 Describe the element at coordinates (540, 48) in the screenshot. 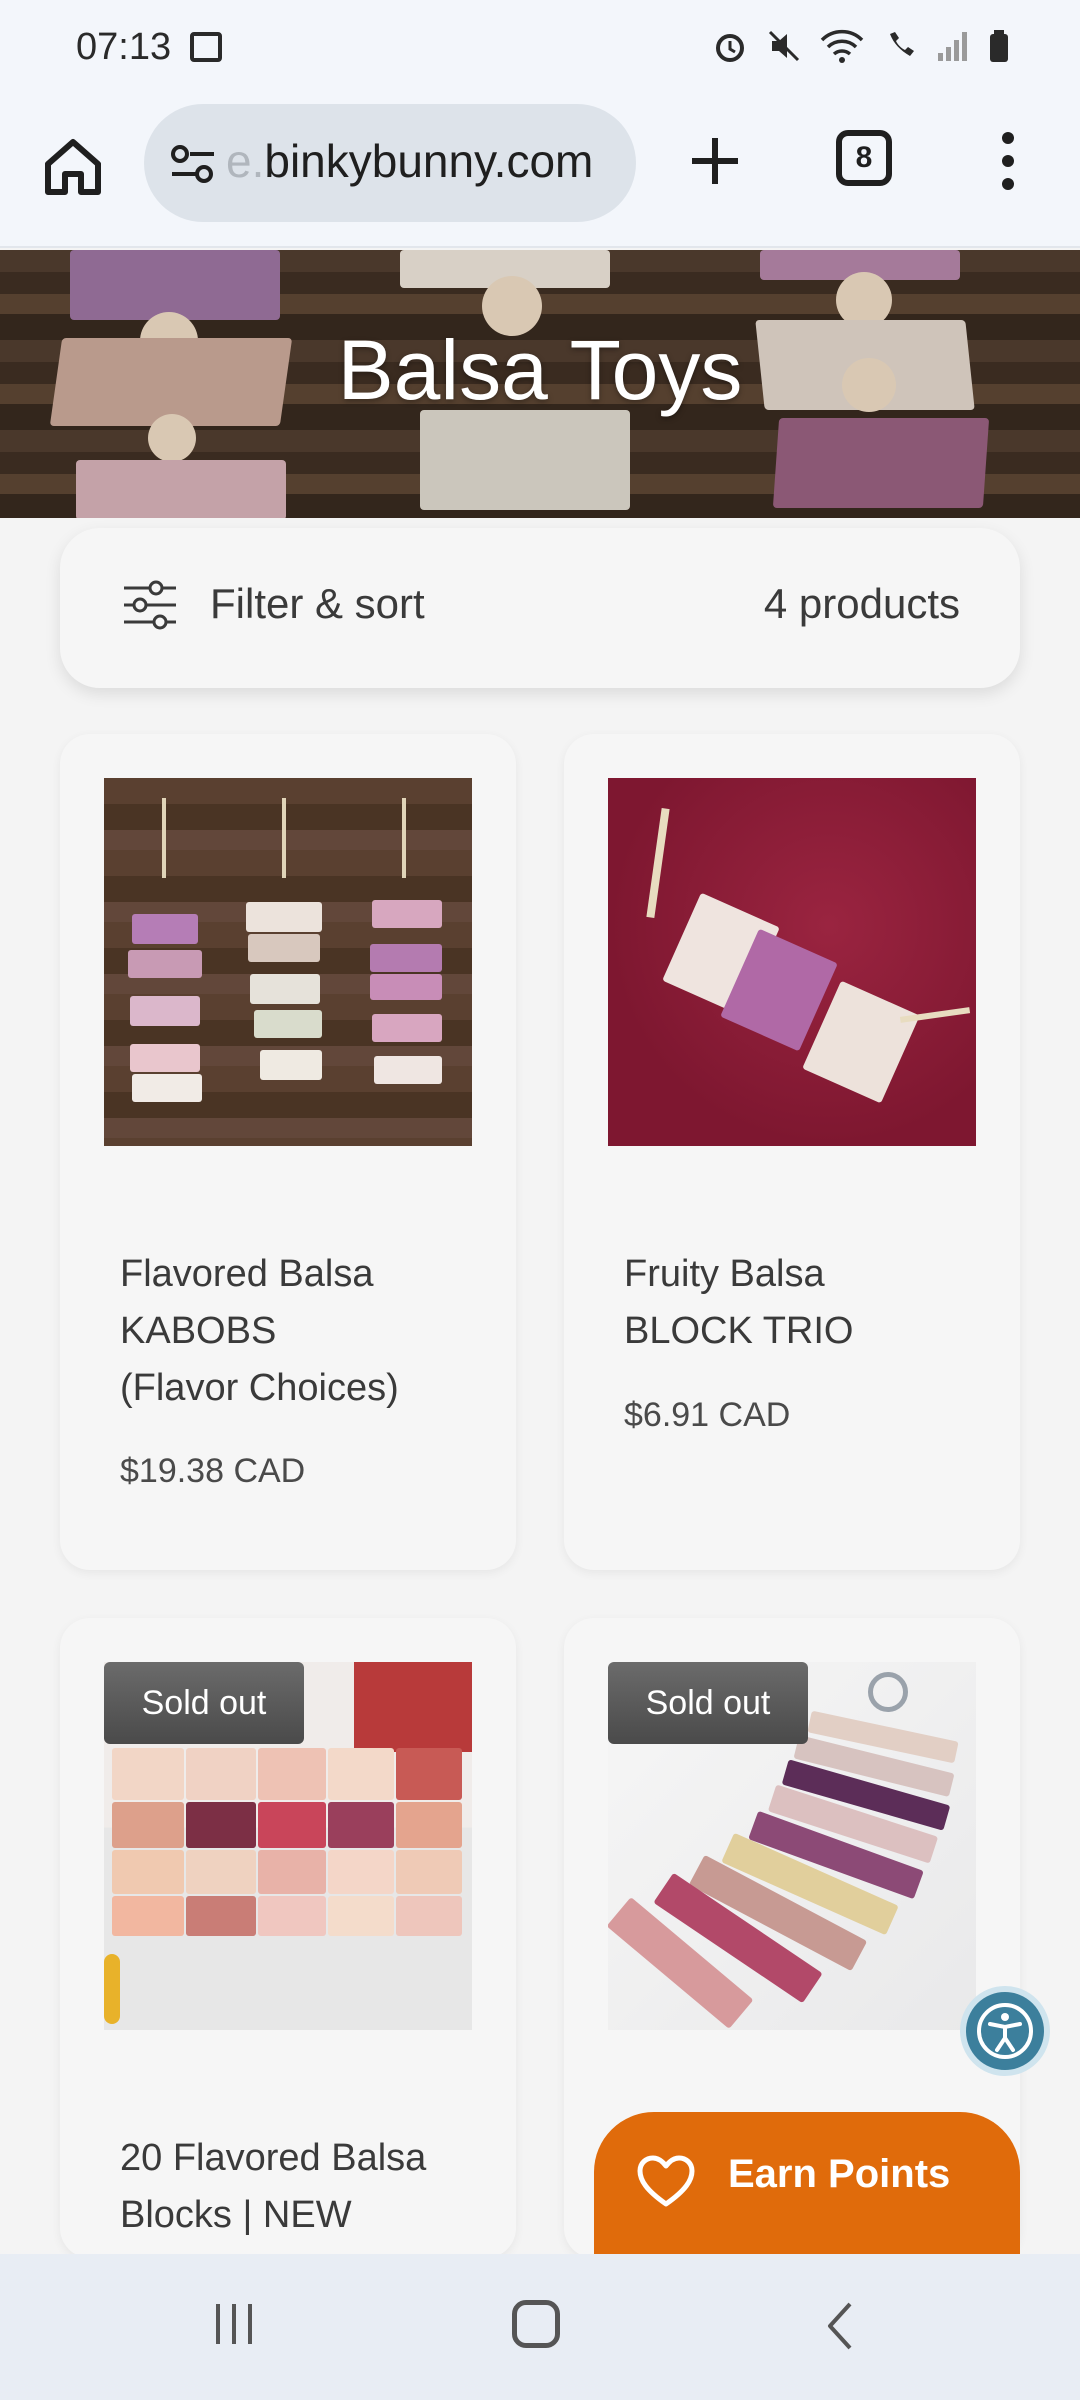

I see `status-bar: 07:13` at that location.